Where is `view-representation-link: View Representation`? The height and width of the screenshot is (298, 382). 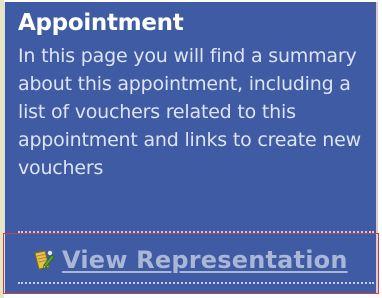
view-representation-link: View Representation is located at coordinates (189, 260).